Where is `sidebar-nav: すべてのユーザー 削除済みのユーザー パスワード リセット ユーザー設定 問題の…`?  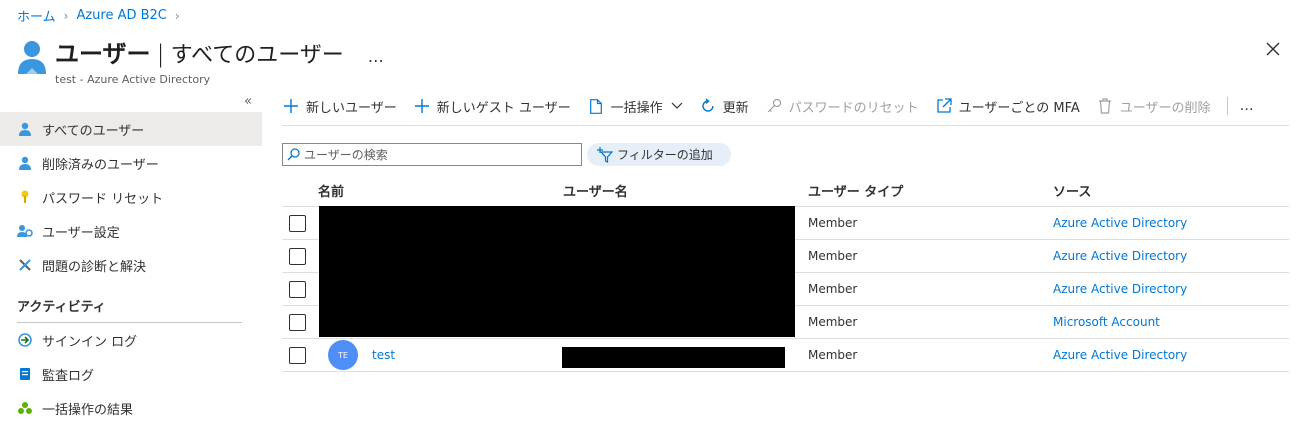
sidebar-nav: すべてのユーザー 削除済みのユーザー パスワード リセット ユーザー設定 問題の… is located at coordinates (131, 268).